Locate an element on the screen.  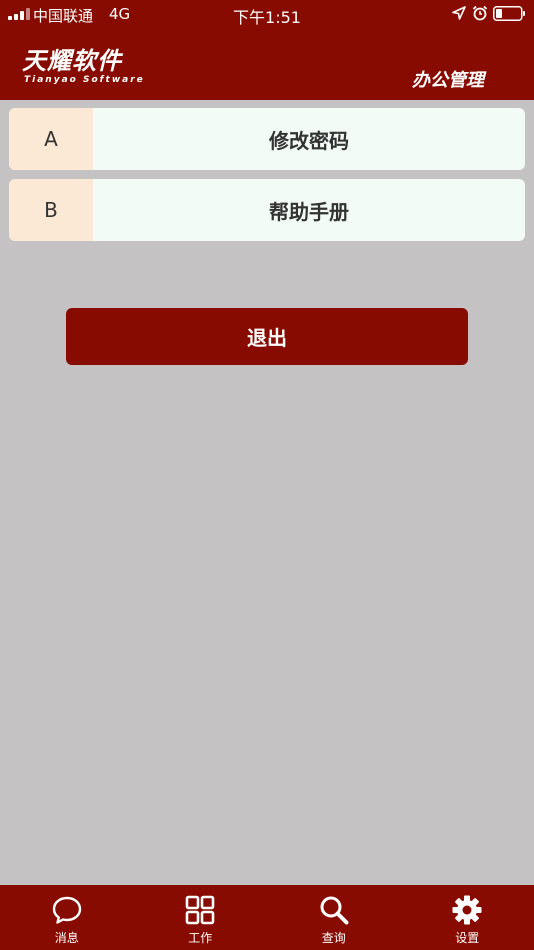
menu-item-label: 帮助手册 is located at coordinates (309, 211).